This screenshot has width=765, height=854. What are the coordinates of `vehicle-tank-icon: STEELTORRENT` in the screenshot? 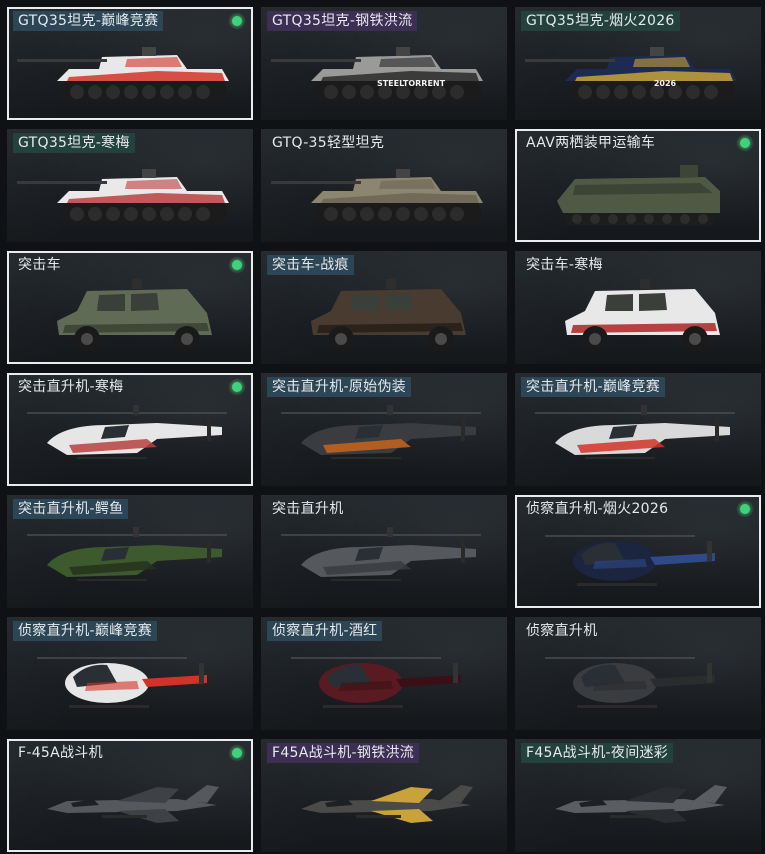 It's located at (384, 74).